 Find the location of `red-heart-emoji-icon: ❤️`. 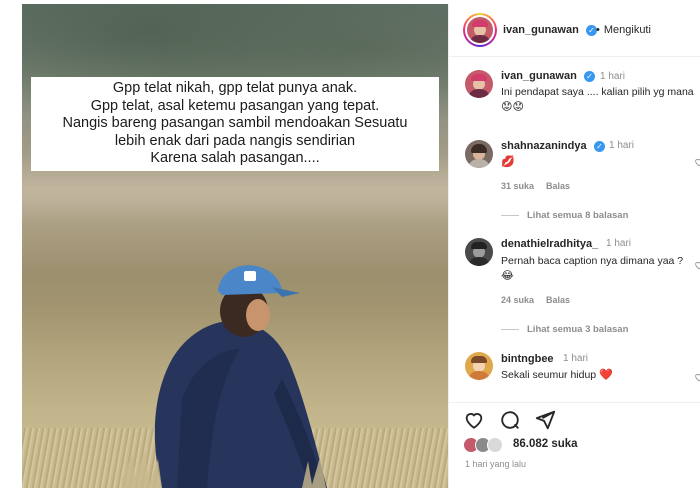

red-heart-emoji-icon: ❤️ is located at coordinates (606, 375).